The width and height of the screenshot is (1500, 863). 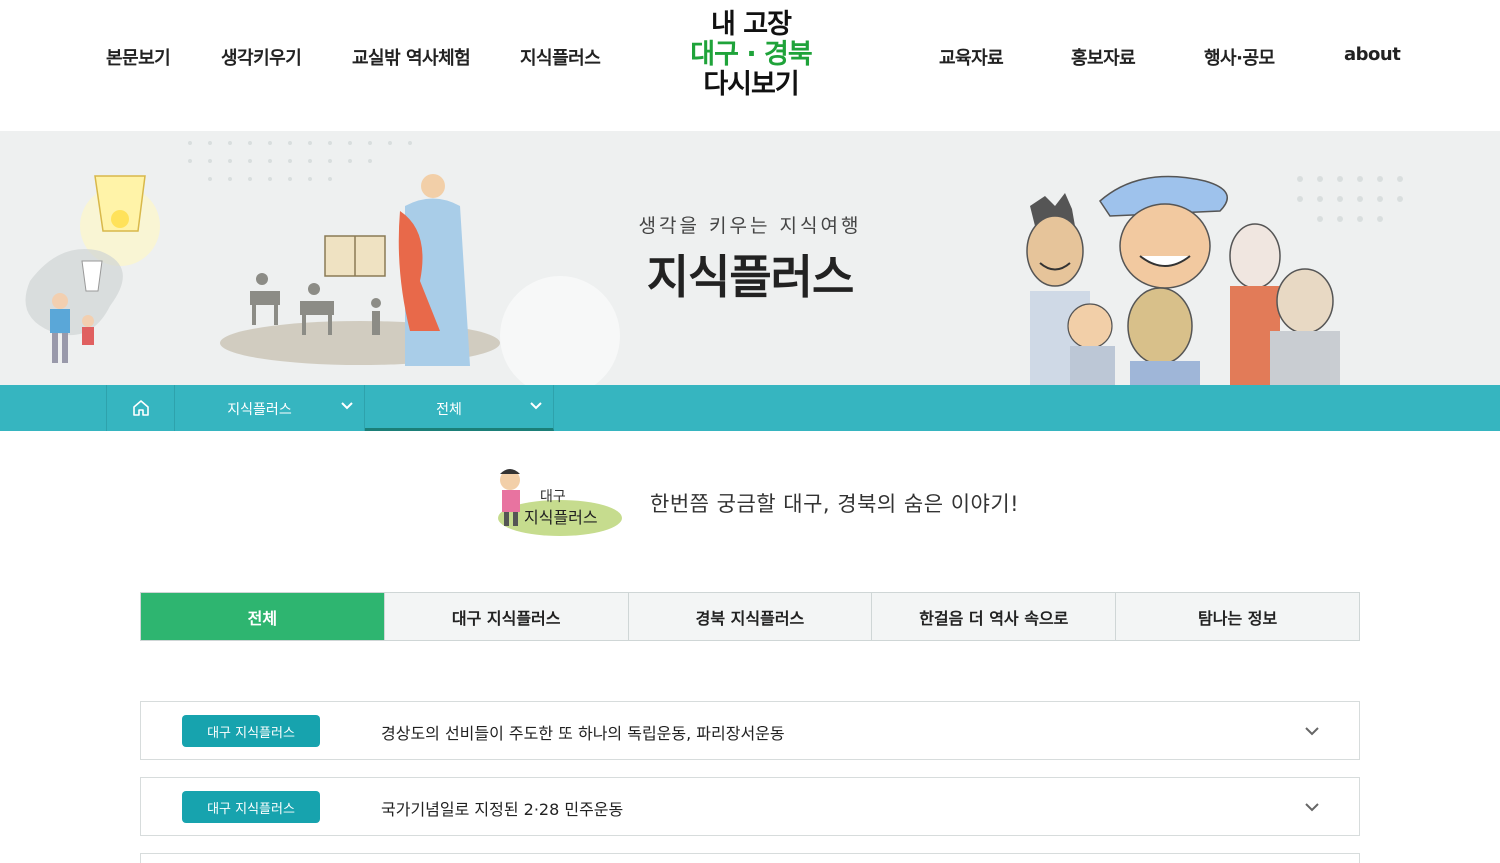 I want to click on nav-item-knowledge-plus: 지식플러스, so click(x=560, y=57).